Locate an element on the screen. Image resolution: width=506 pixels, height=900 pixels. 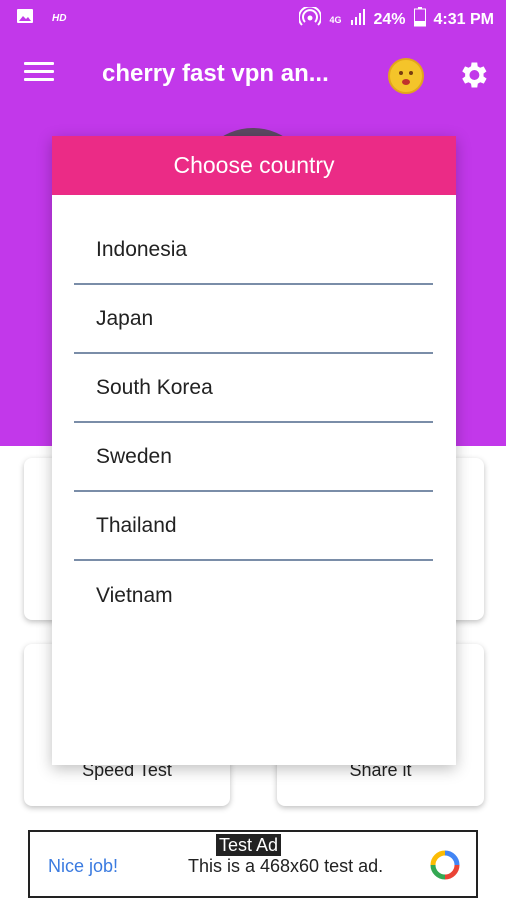
emoji-face-icon is located at coordinates (406, 76).